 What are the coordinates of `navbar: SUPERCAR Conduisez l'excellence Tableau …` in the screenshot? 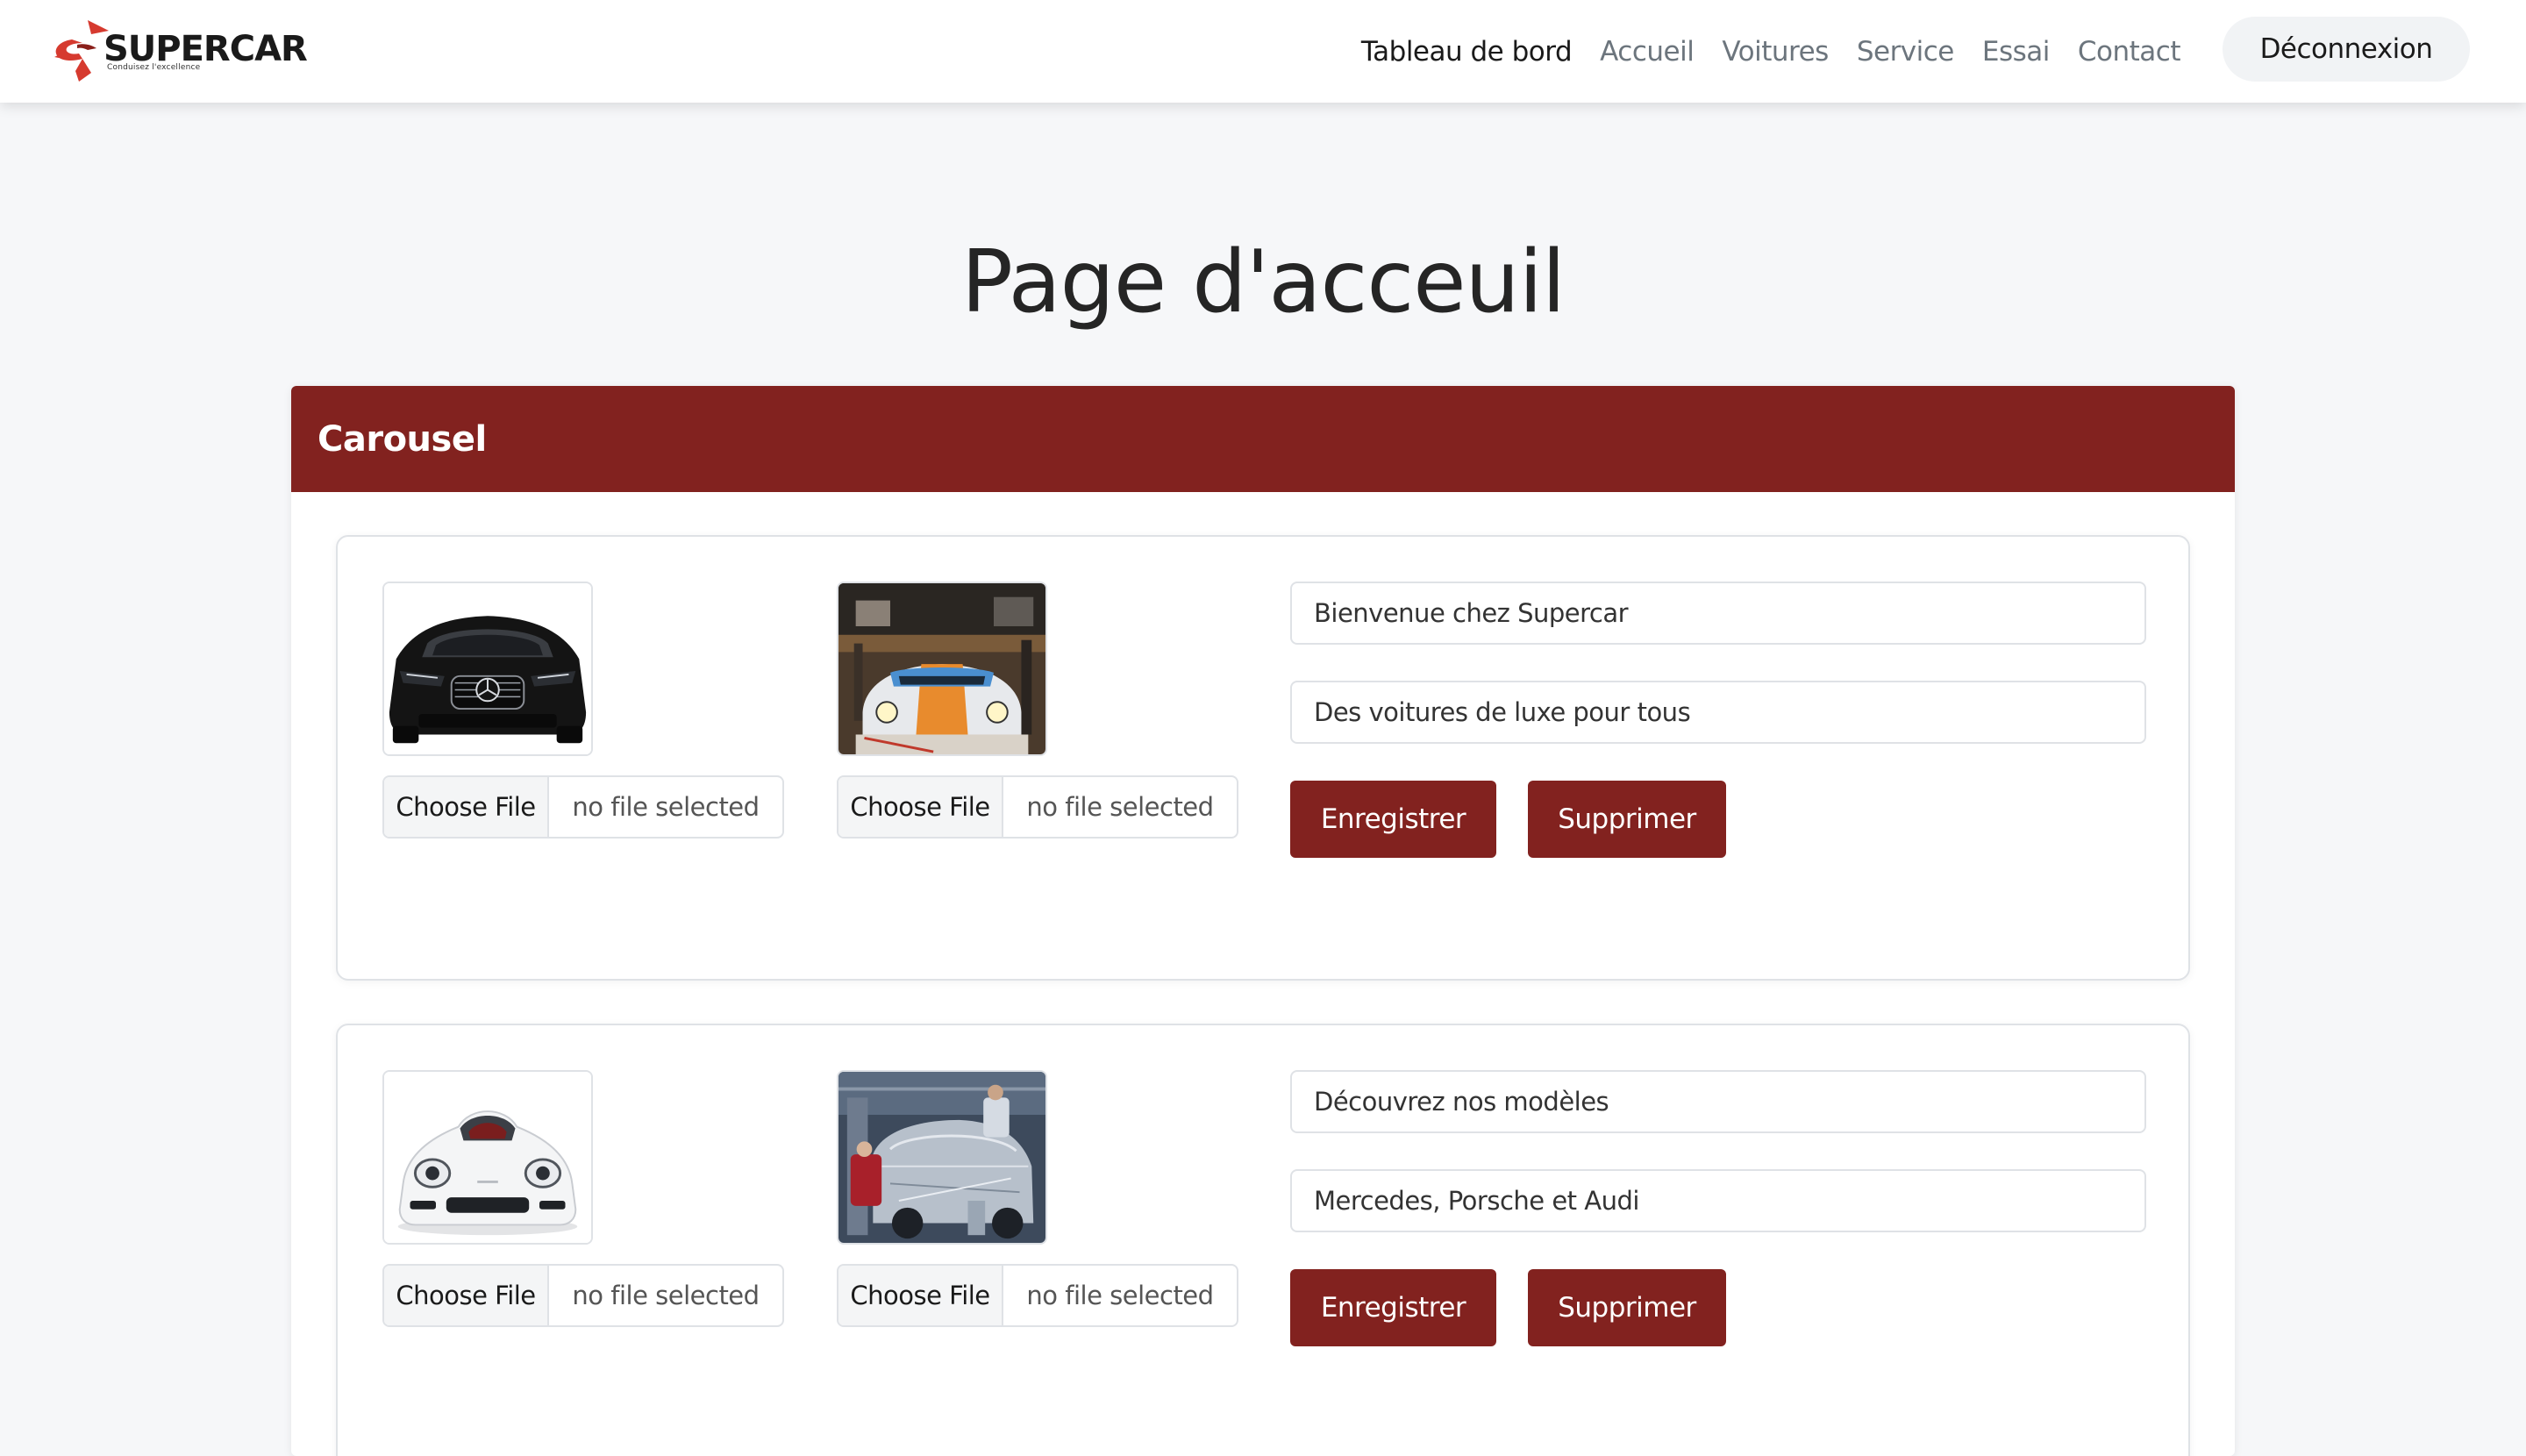 It's located at (1263, 51).